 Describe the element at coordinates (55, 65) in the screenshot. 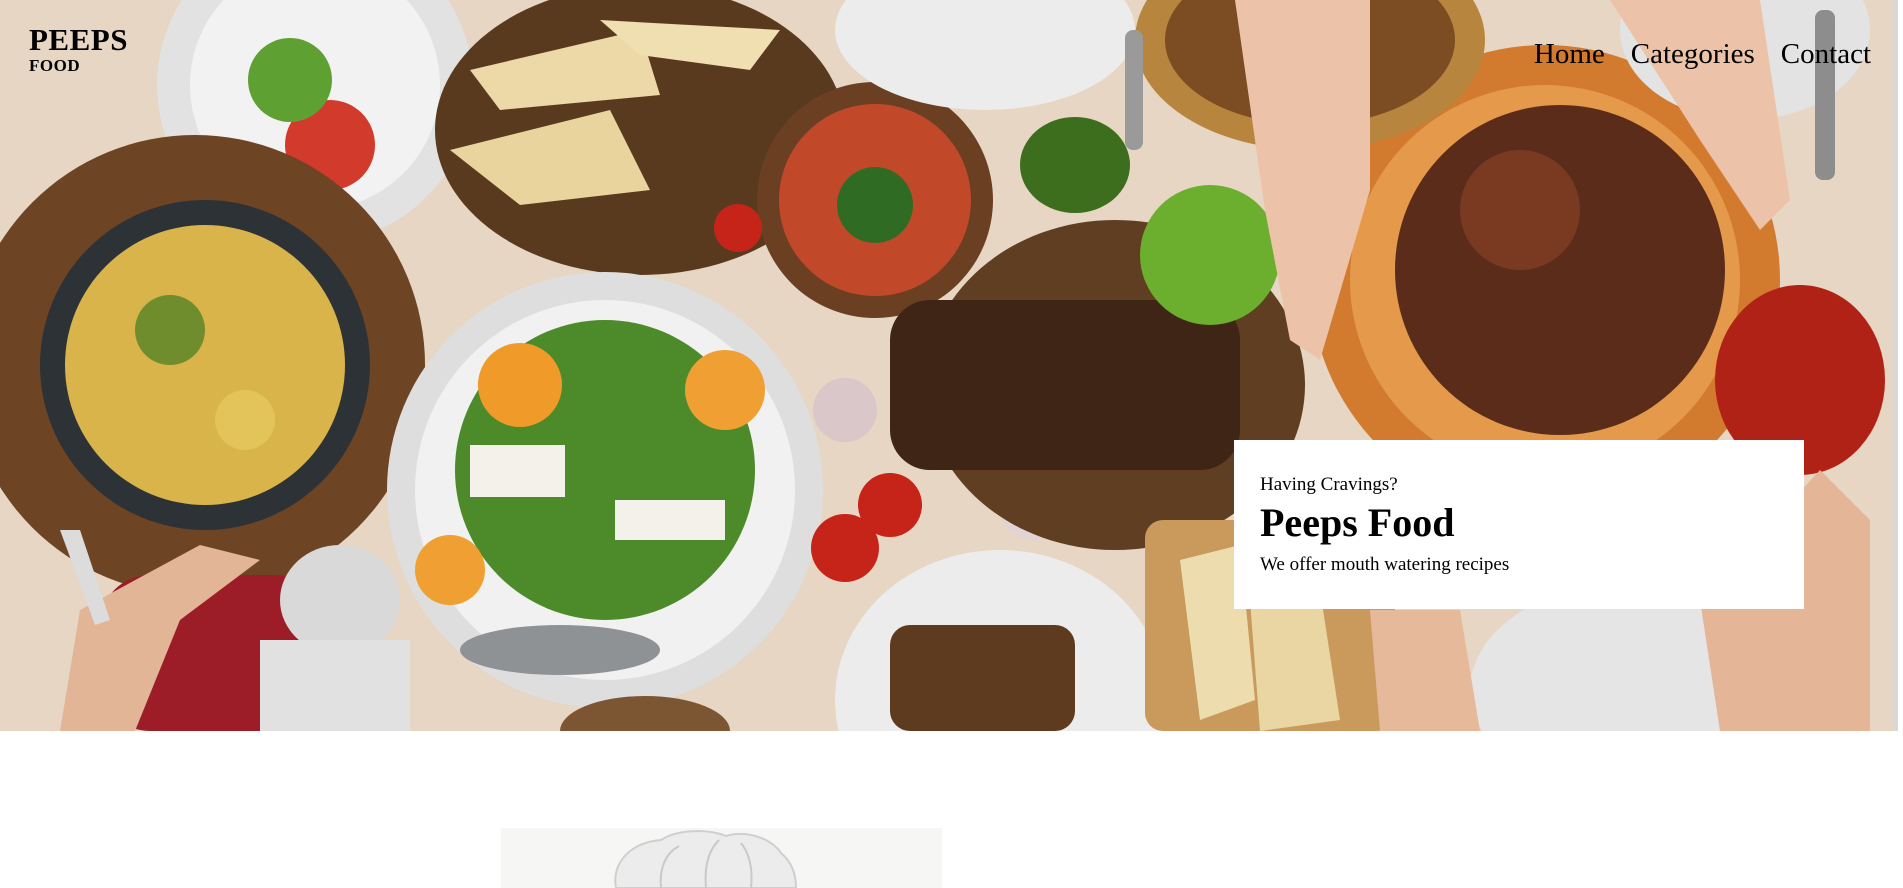

I see `logo-subtitle: FOOD` at that location.